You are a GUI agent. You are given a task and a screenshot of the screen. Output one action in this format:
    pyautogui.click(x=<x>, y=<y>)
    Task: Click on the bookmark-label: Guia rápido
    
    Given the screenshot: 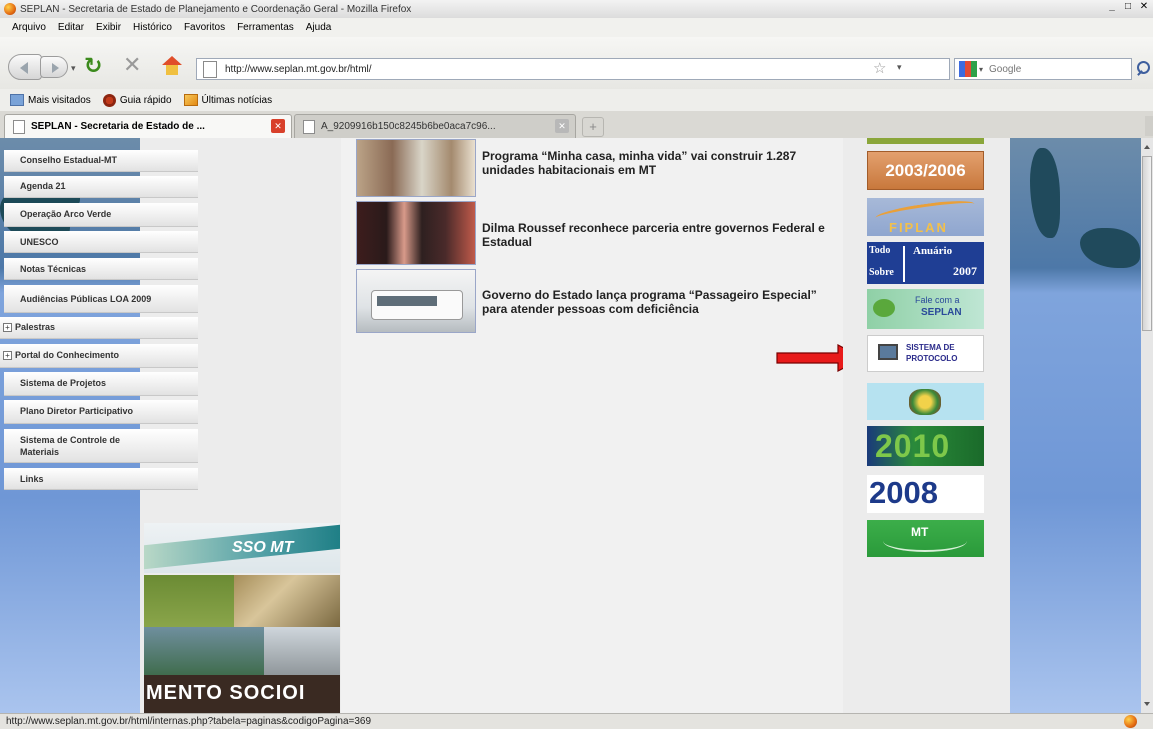 What is the action you would take?
    pyautogui.click(x=145, y=100)
    